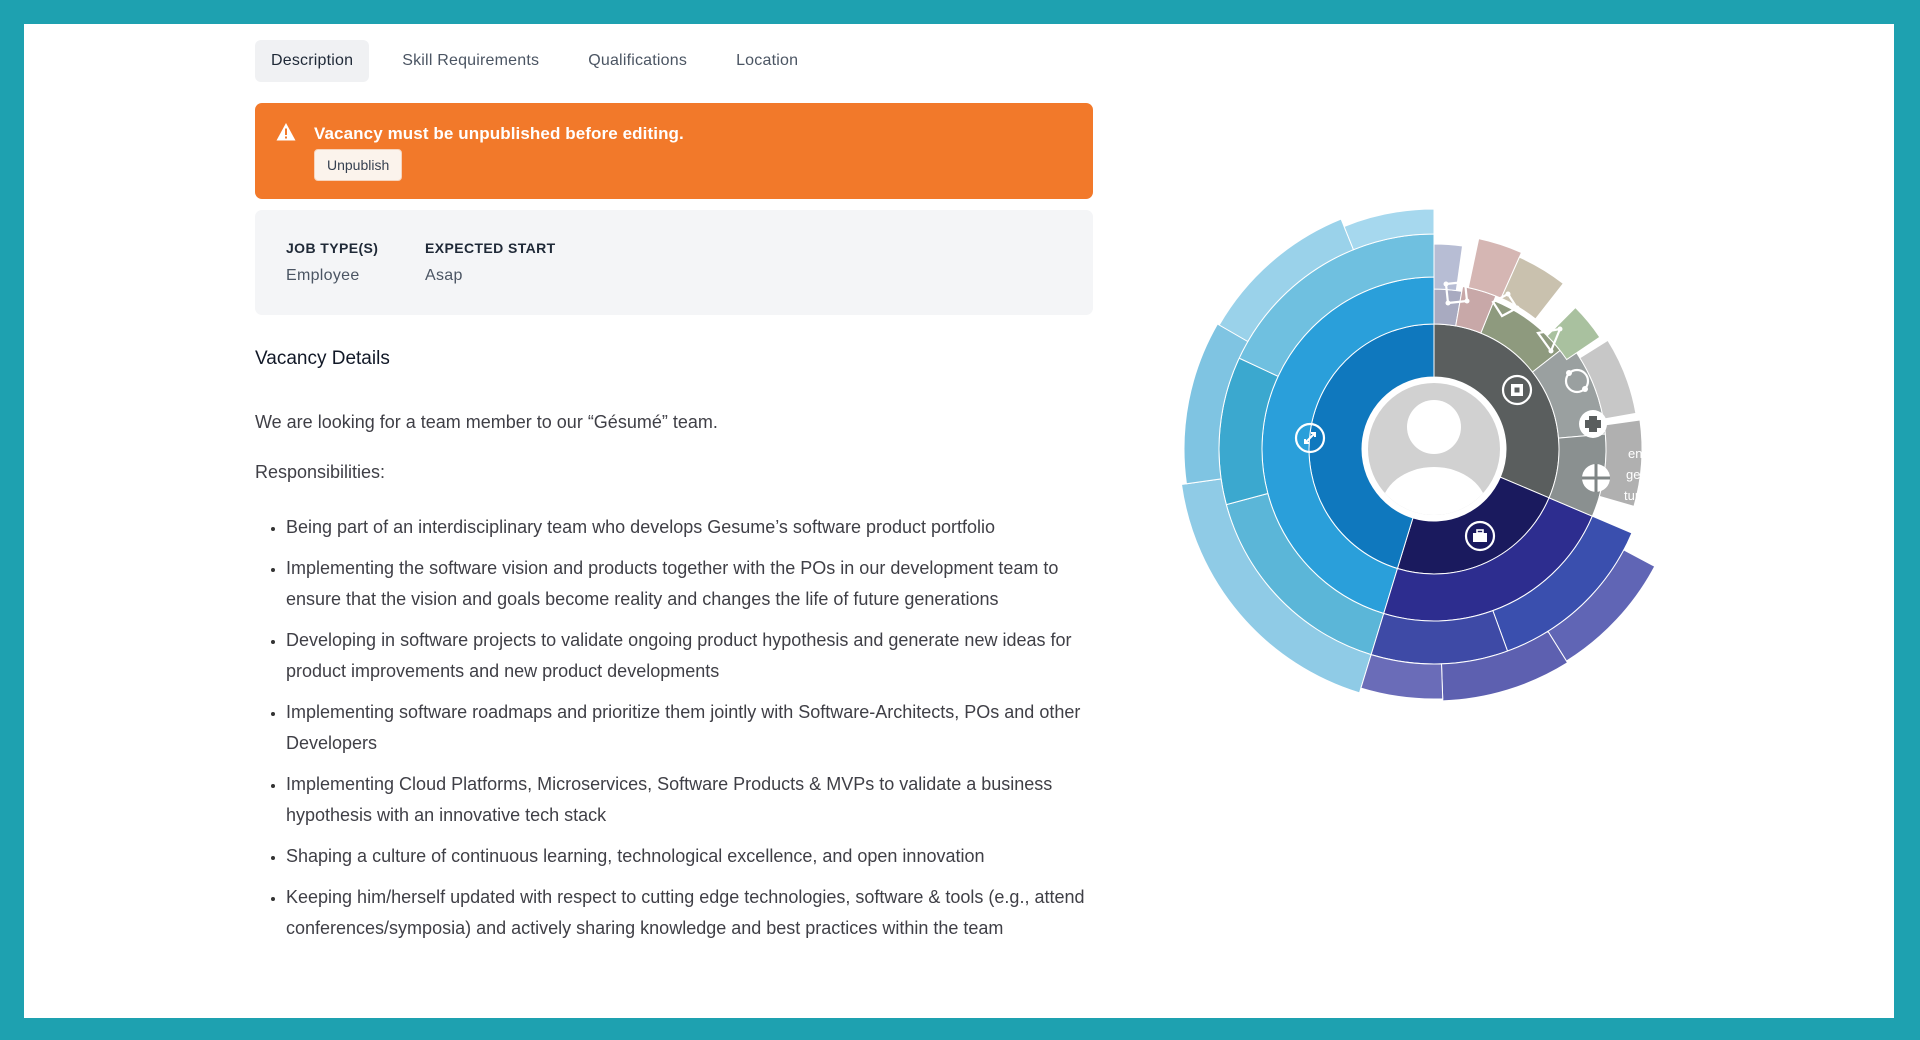 The height and width of the screenshot is (1040, 1920). I want to click on language-label-ger: ger, so click(1635, 474).